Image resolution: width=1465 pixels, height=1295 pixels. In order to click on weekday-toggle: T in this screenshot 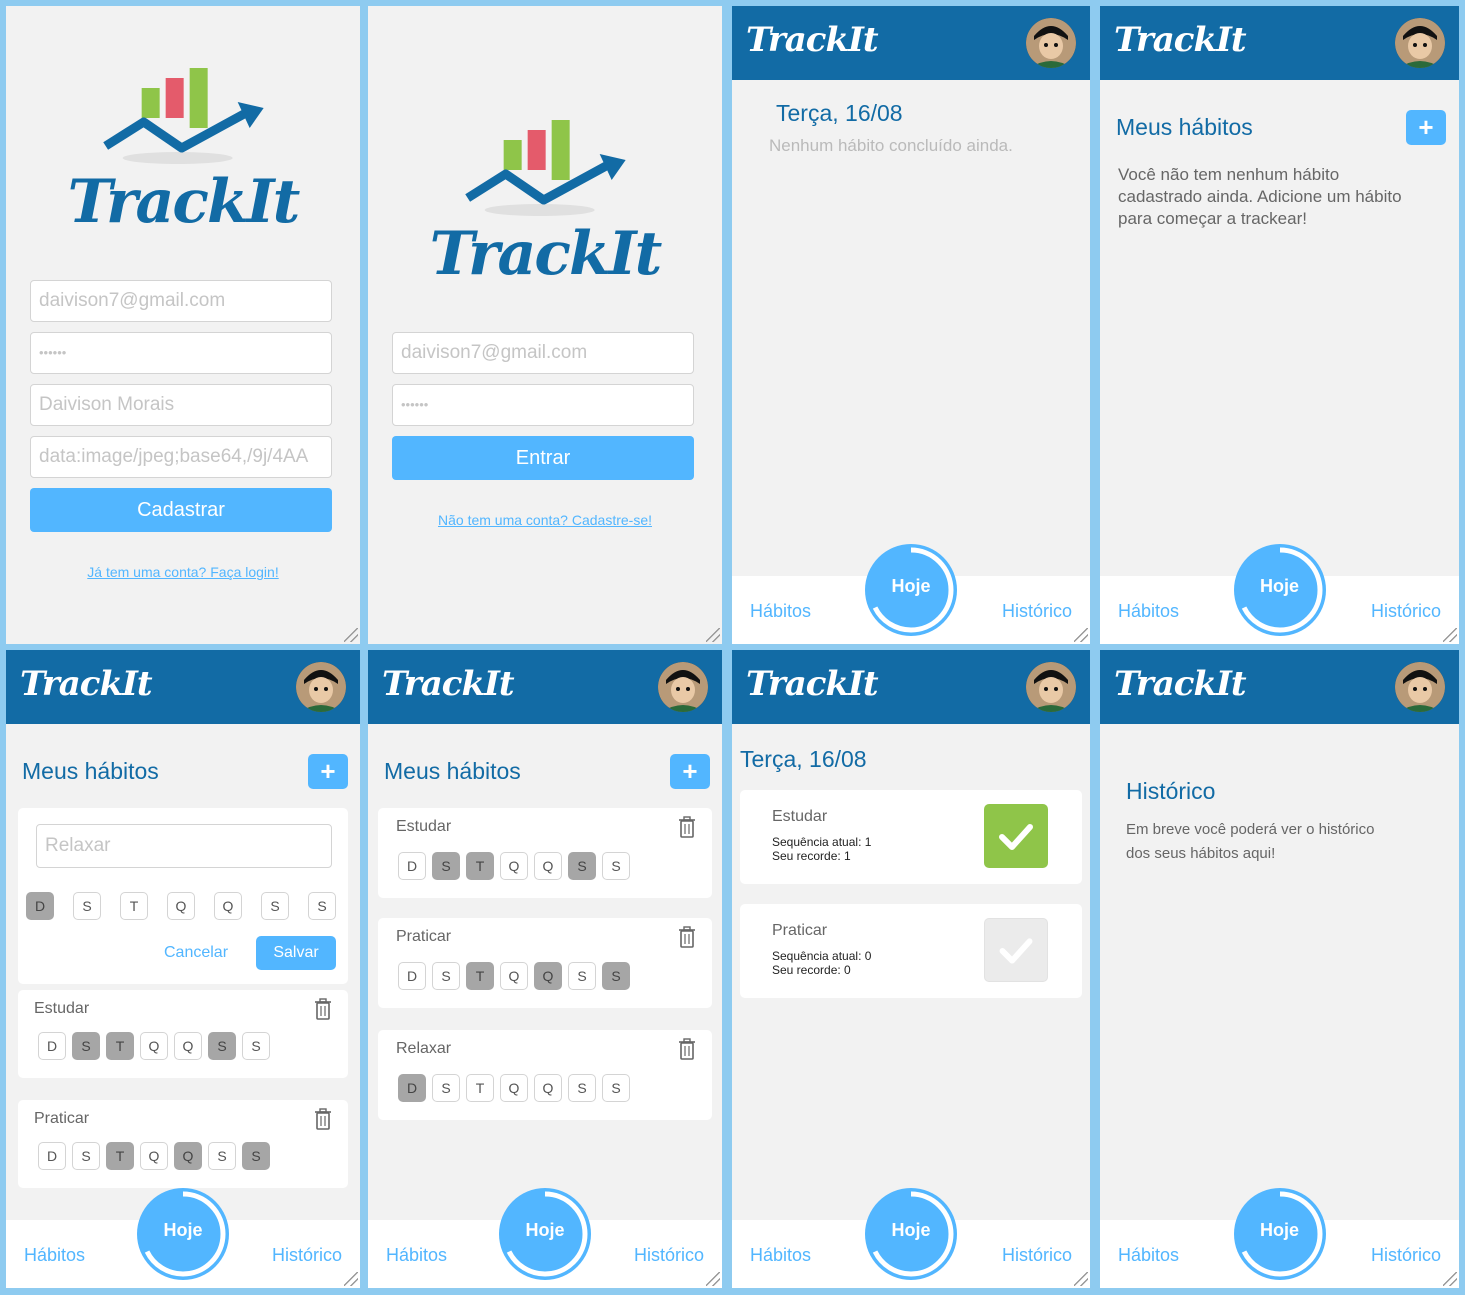, I will do `click(134, 906)`.